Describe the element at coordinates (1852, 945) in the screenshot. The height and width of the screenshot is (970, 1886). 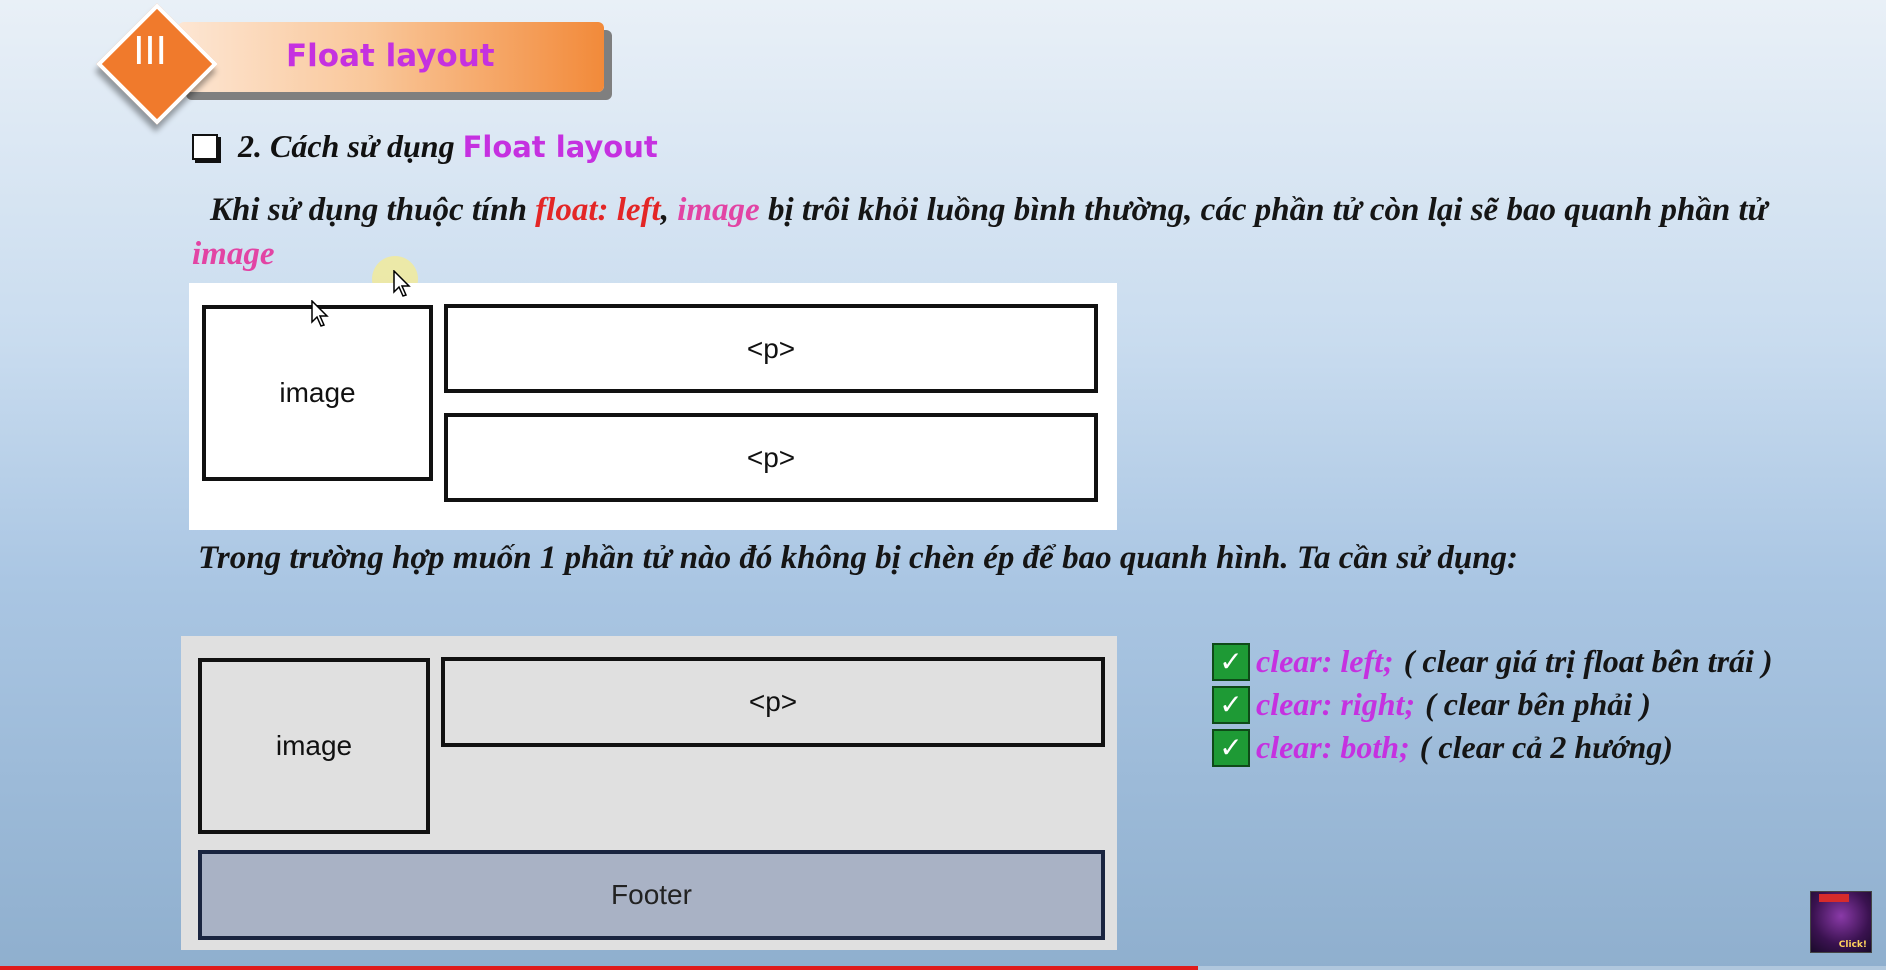
I see `watermark-label: Click!` at that location.